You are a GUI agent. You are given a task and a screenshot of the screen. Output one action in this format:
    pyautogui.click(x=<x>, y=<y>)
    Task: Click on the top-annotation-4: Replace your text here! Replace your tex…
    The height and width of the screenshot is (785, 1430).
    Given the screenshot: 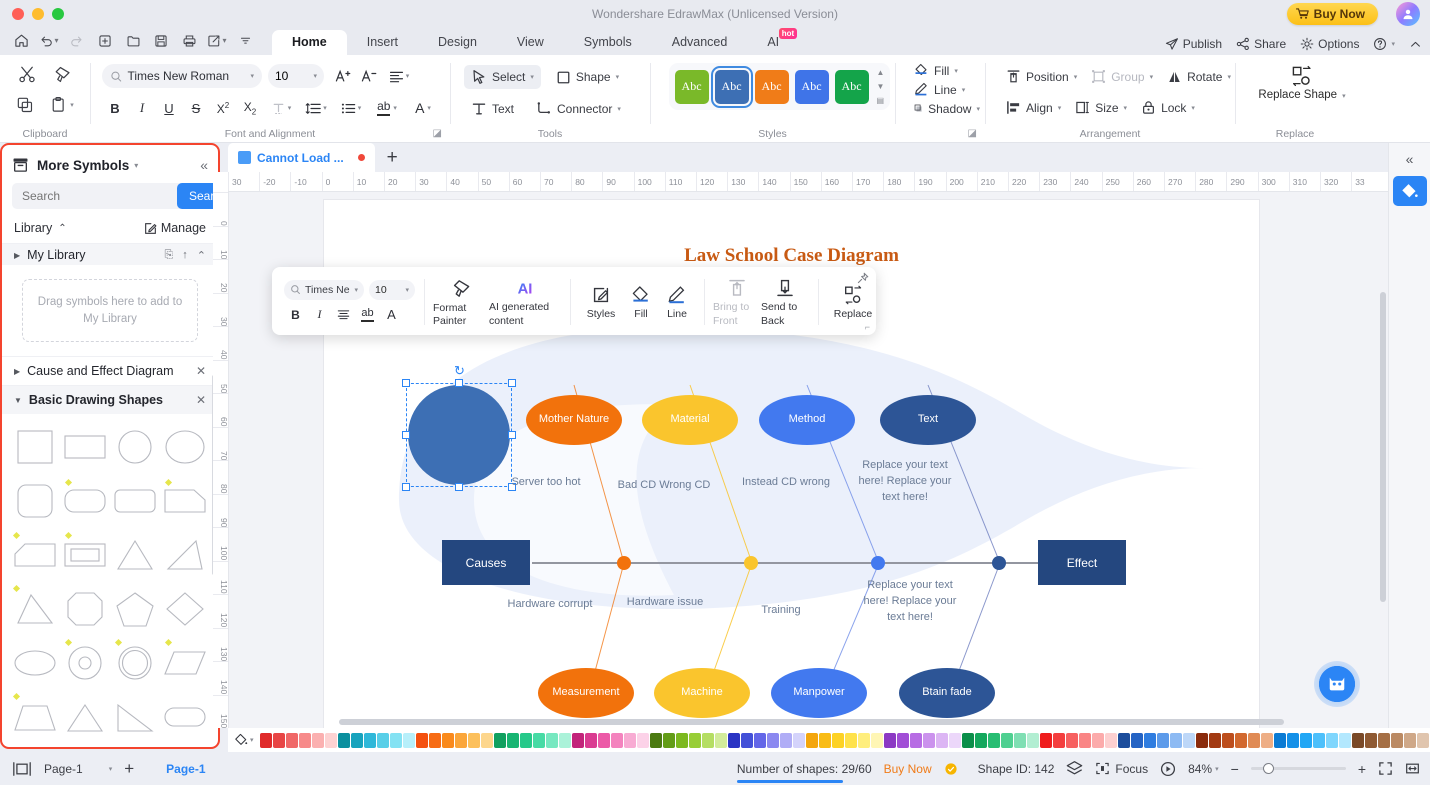 What is the action you would take?
    pyautogui.click(x=905, y=482)
    